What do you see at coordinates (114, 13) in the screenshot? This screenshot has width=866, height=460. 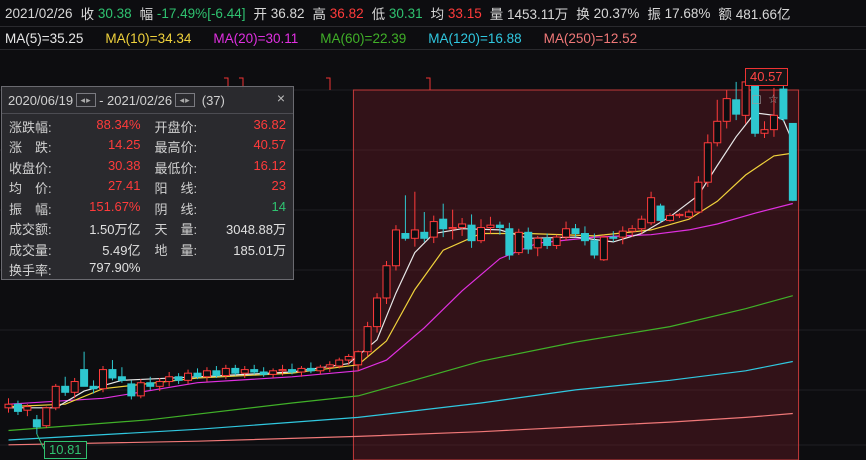 I see `close-value: 30.38` at bounding box center [114, 13].